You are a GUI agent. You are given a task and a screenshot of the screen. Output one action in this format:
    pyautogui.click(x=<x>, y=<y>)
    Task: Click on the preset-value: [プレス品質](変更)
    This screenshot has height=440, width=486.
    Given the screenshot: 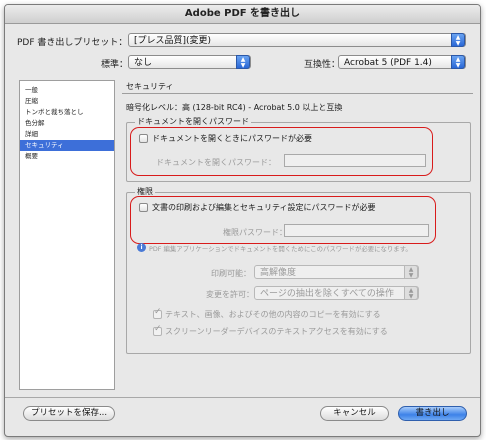 What is the action you would take?
    pyautogui.click(x=173, y=41)
    